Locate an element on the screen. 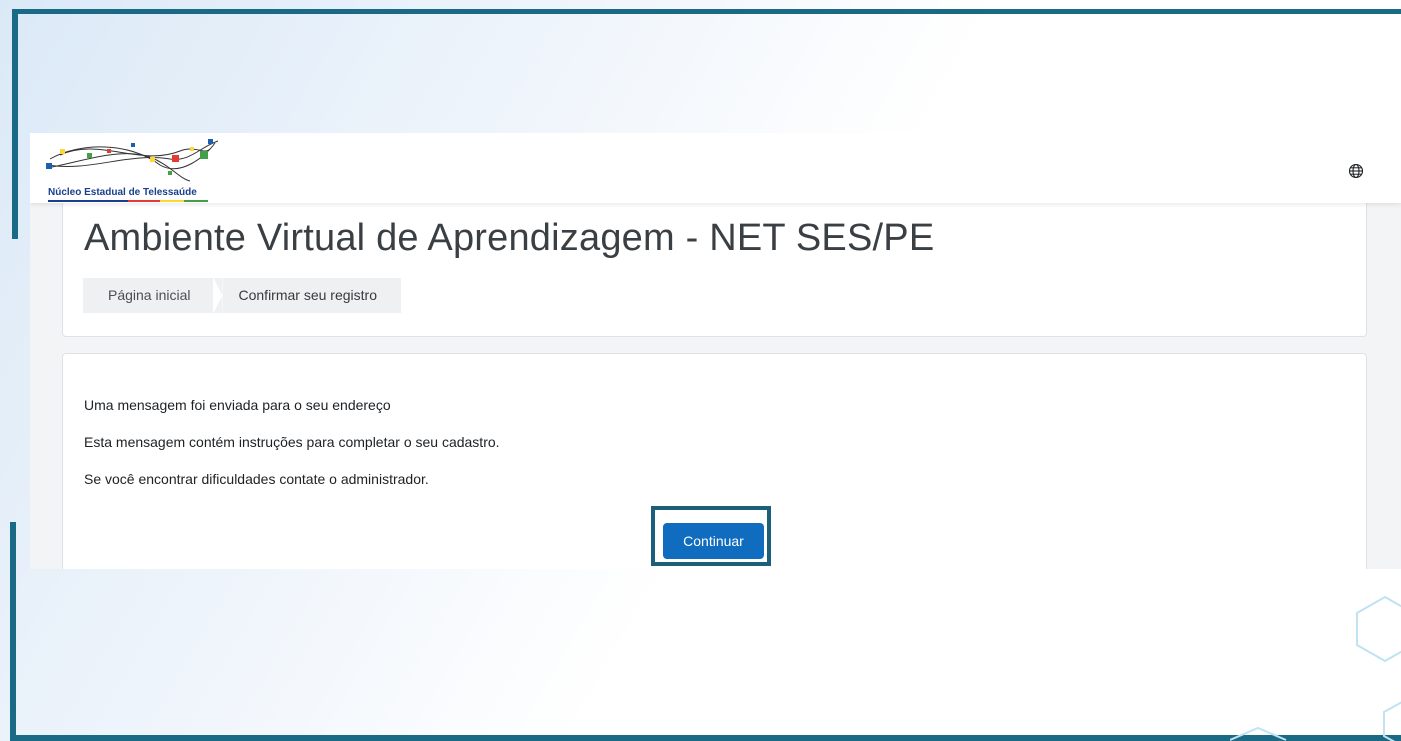  continue-button: Continuar is located at coordinates (713, 541).